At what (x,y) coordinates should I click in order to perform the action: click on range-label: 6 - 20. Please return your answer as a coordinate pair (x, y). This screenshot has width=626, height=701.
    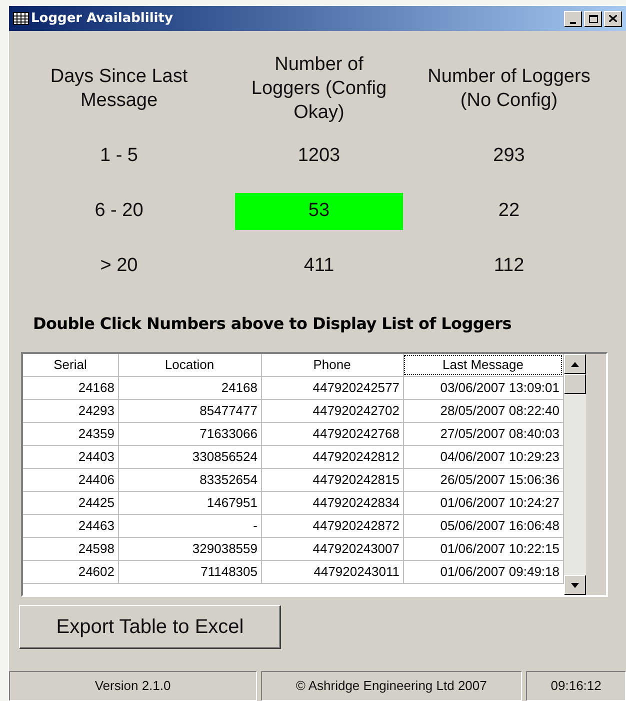
    Looking at the image, I should click on (119, 211).